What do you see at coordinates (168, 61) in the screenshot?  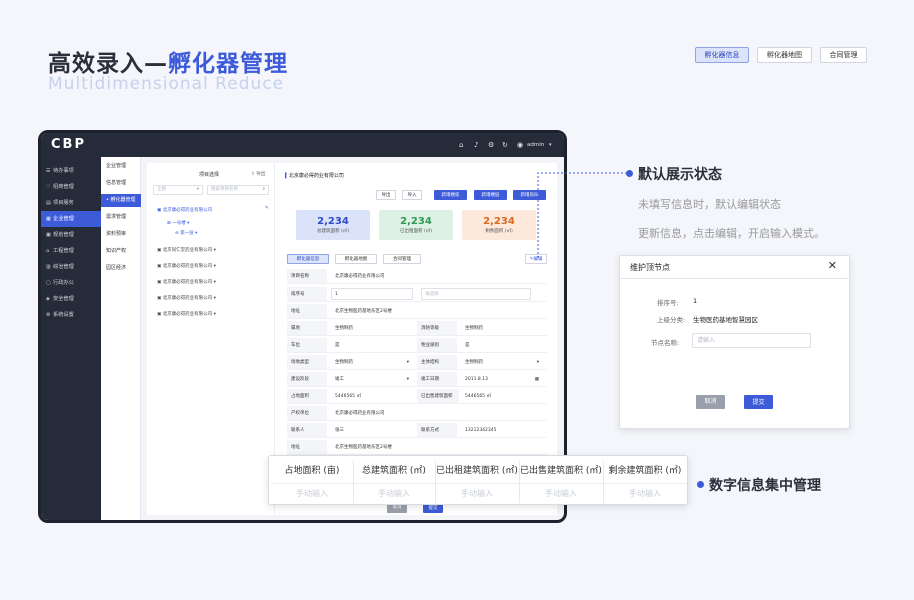 I see `page-heading: 高效录入—孵化器管理` at bounding box center [168, 61].